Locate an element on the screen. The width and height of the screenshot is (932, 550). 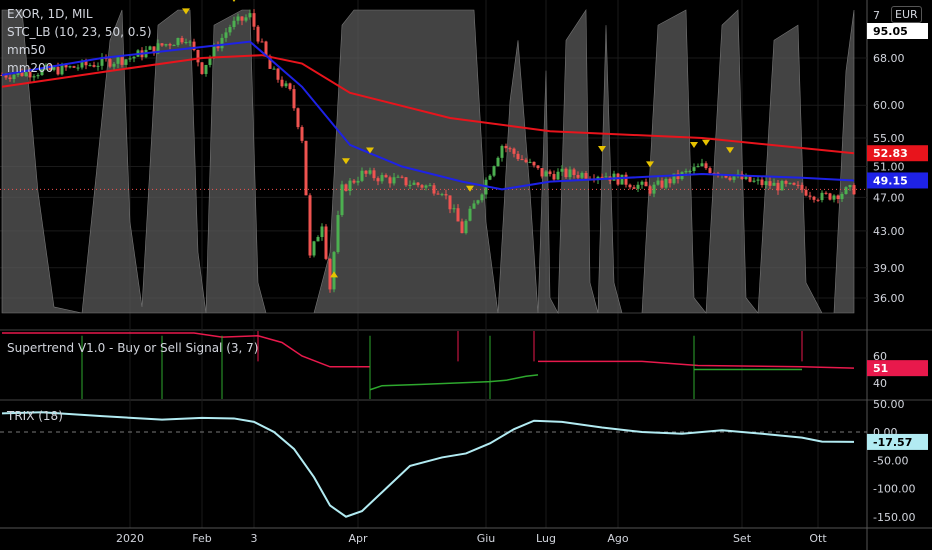
time-axis-label: Ago is located at coordinates (618, 538).